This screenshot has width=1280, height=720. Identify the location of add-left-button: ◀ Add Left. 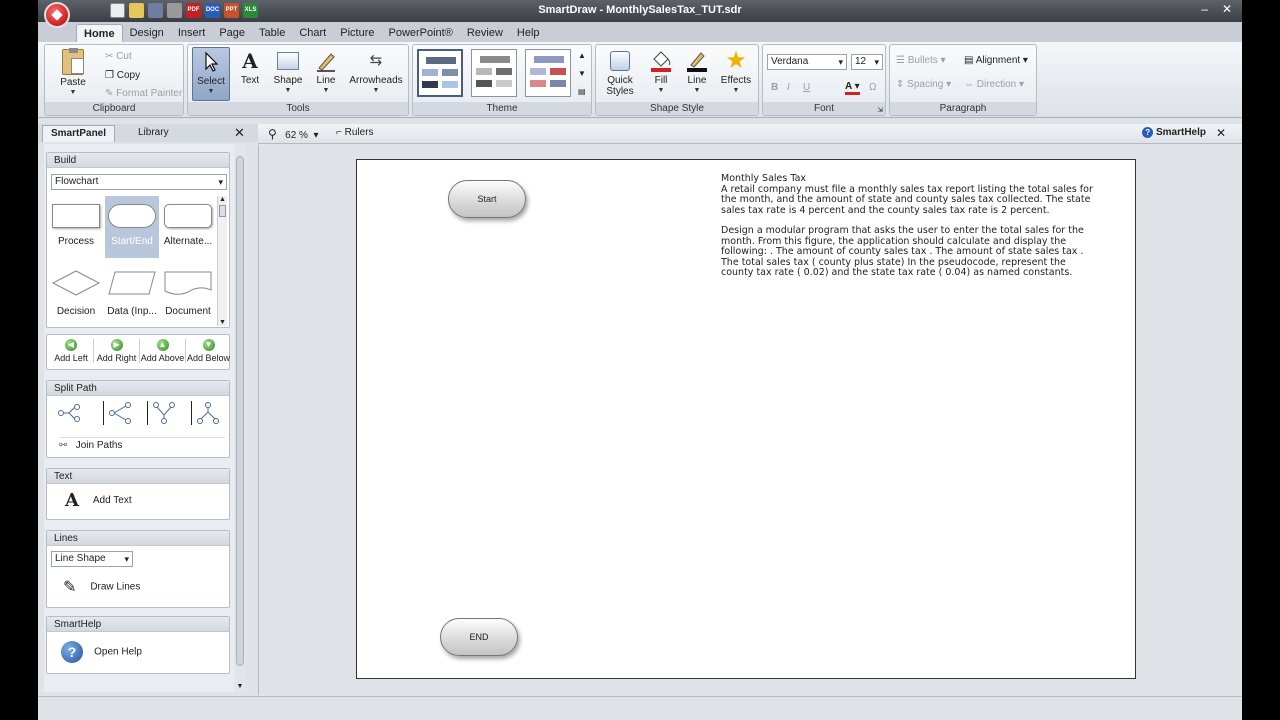
(71, 351).